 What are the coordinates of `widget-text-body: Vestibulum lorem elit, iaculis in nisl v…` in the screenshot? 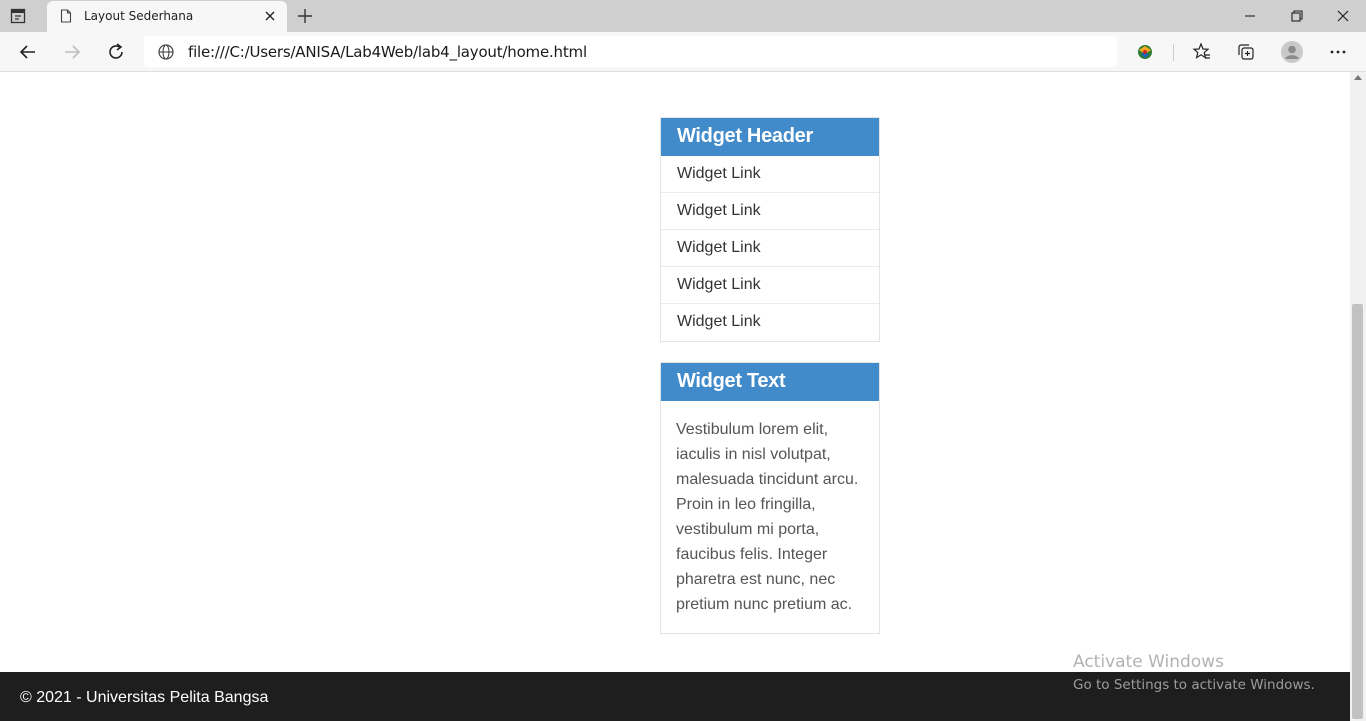 It's located at (770, 517).